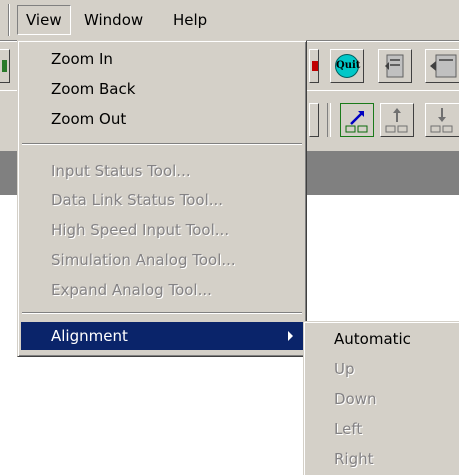 Image resolution: width=459 pixels, height=475 pixels. I want to click on alignment-submenu: Automatic Up Down Left Right, so click(381, 398).